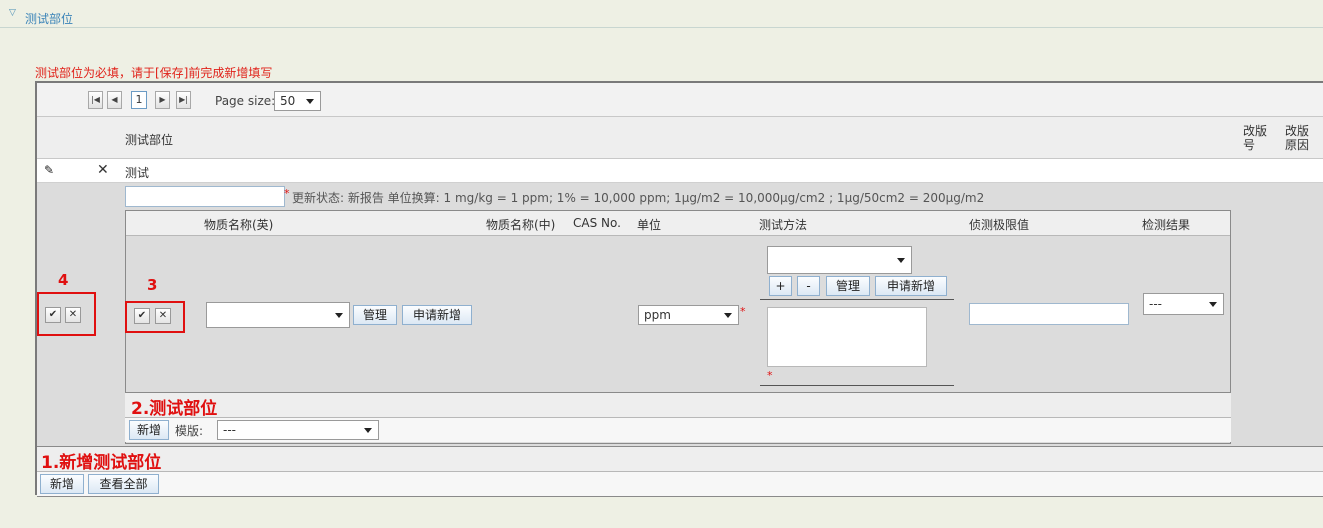  Describe the element at coordinates (847, 337) in the screenshot. I see `method-textarea` at that location.